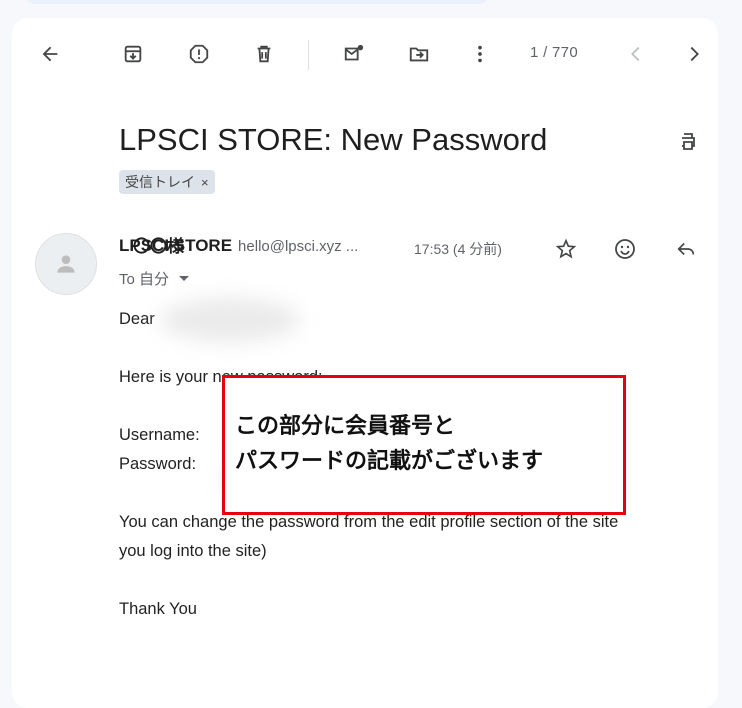  Describe the element at coordinates (389, 460) in the screenshot. I see `annotation-line-2: パスワードの記載がございます` at that location.